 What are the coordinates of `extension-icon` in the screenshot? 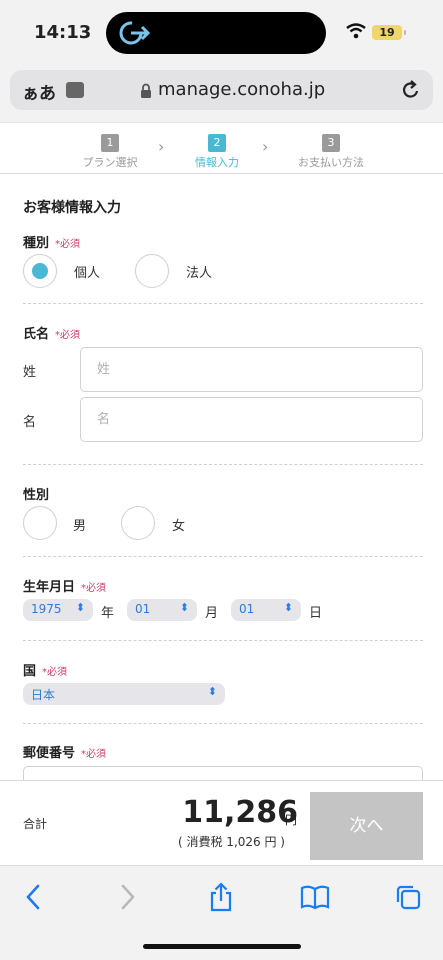 It's located at (75, 90).